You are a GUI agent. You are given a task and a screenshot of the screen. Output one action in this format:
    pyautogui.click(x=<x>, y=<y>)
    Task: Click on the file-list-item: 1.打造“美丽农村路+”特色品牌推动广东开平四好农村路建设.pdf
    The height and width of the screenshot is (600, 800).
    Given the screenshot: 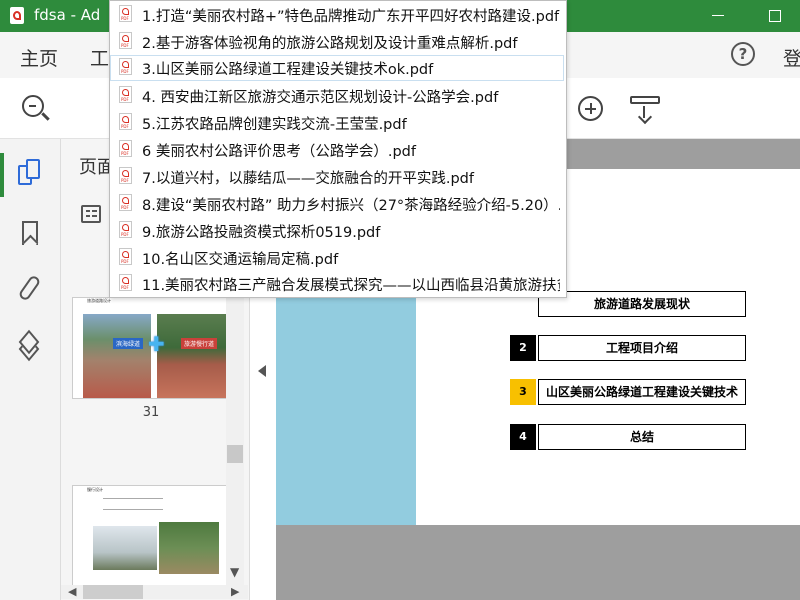 What is the action you would take?
    pyautogui.click(x=337, y=15)
    